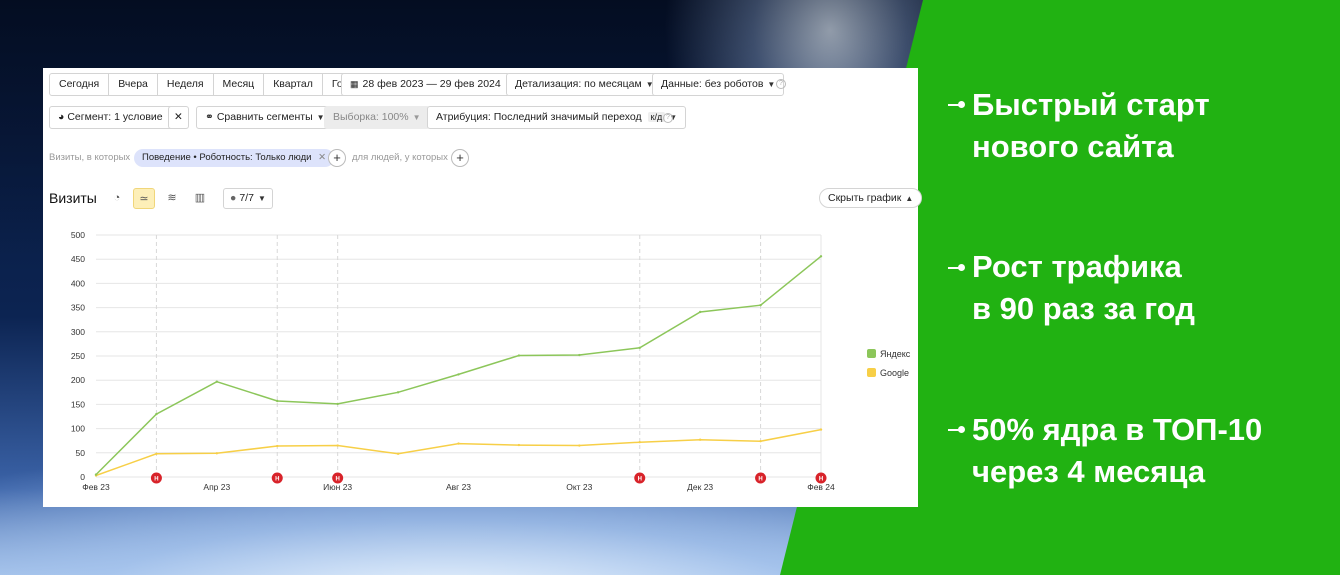 The height and width of the screenshot is (575, 1340). Describe the element at coordinates (1077, 266) in the screenshot. I see `bullet-line1: Рост трафика` at that location.